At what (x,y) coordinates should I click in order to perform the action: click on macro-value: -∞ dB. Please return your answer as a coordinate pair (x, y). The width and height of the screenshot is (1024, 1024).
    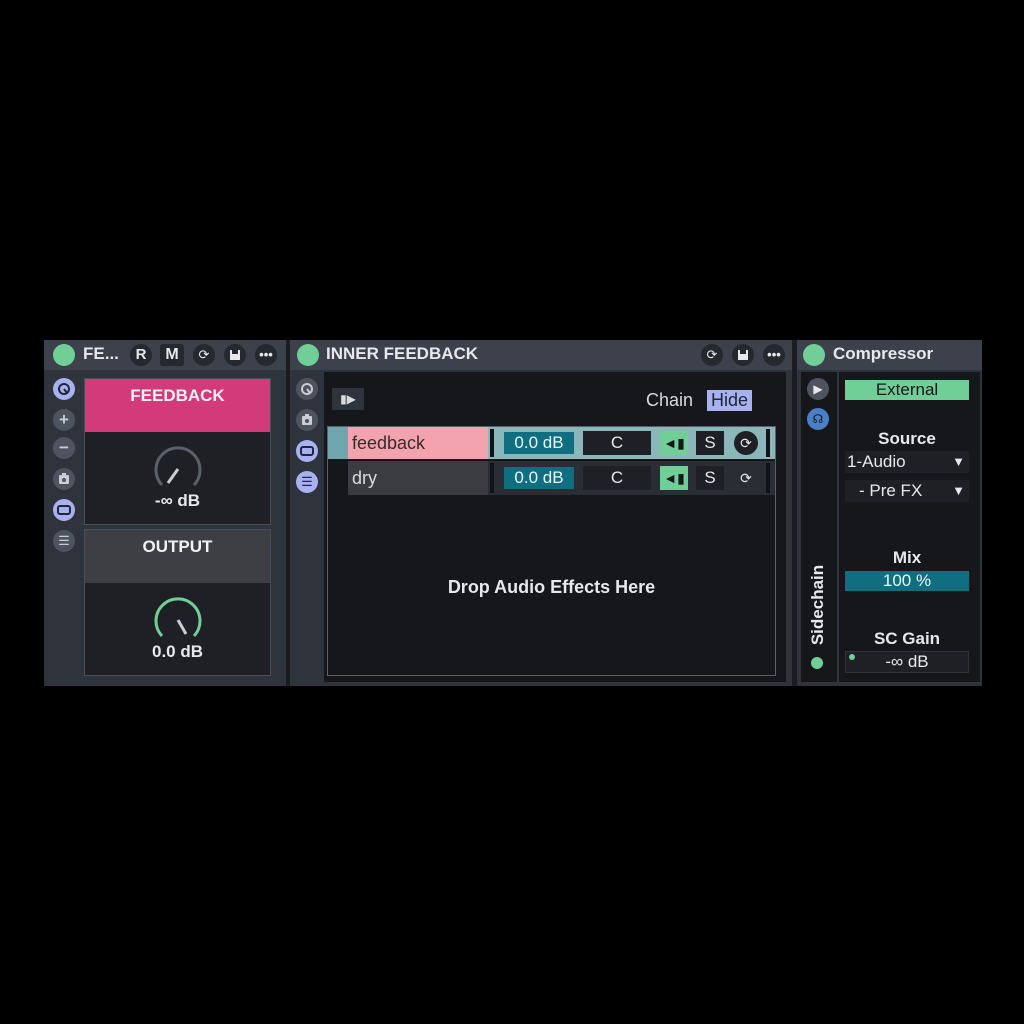
    Looking at the image, I should click on (177, 500).